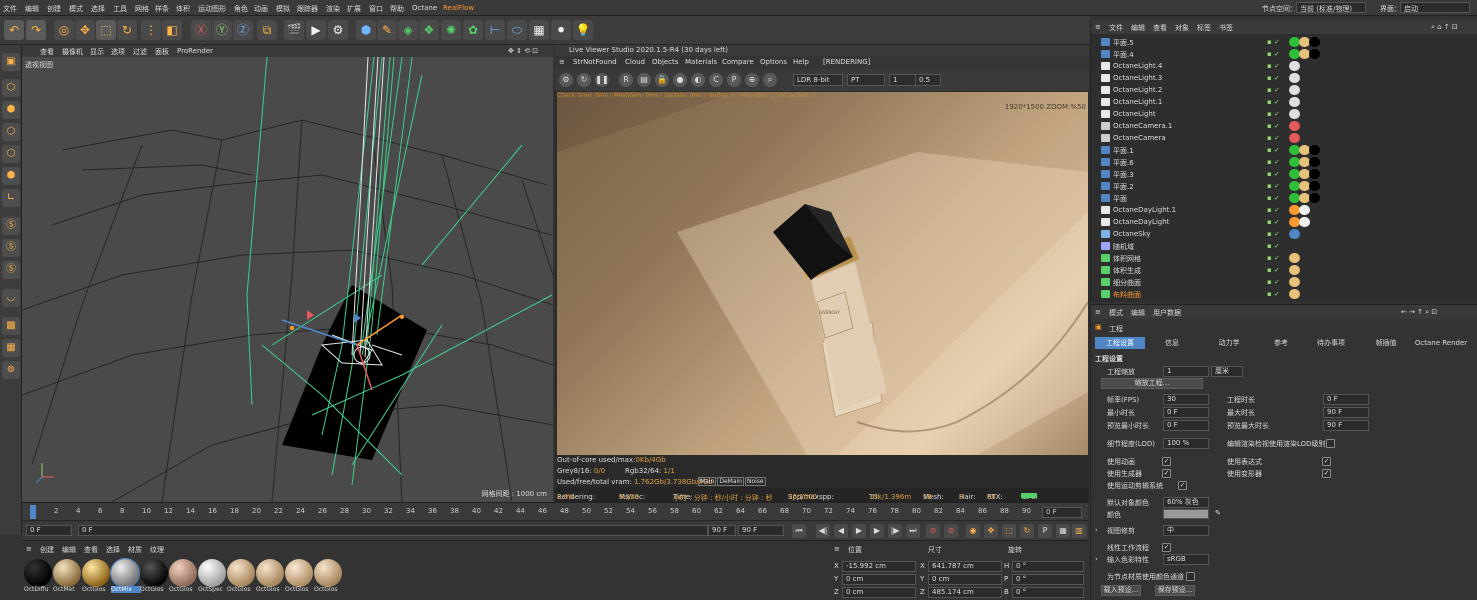 The image size is (1477, 600). I want to click on object-row: OctaneCamera.1 ▪ ✓, so click(1284, 126).